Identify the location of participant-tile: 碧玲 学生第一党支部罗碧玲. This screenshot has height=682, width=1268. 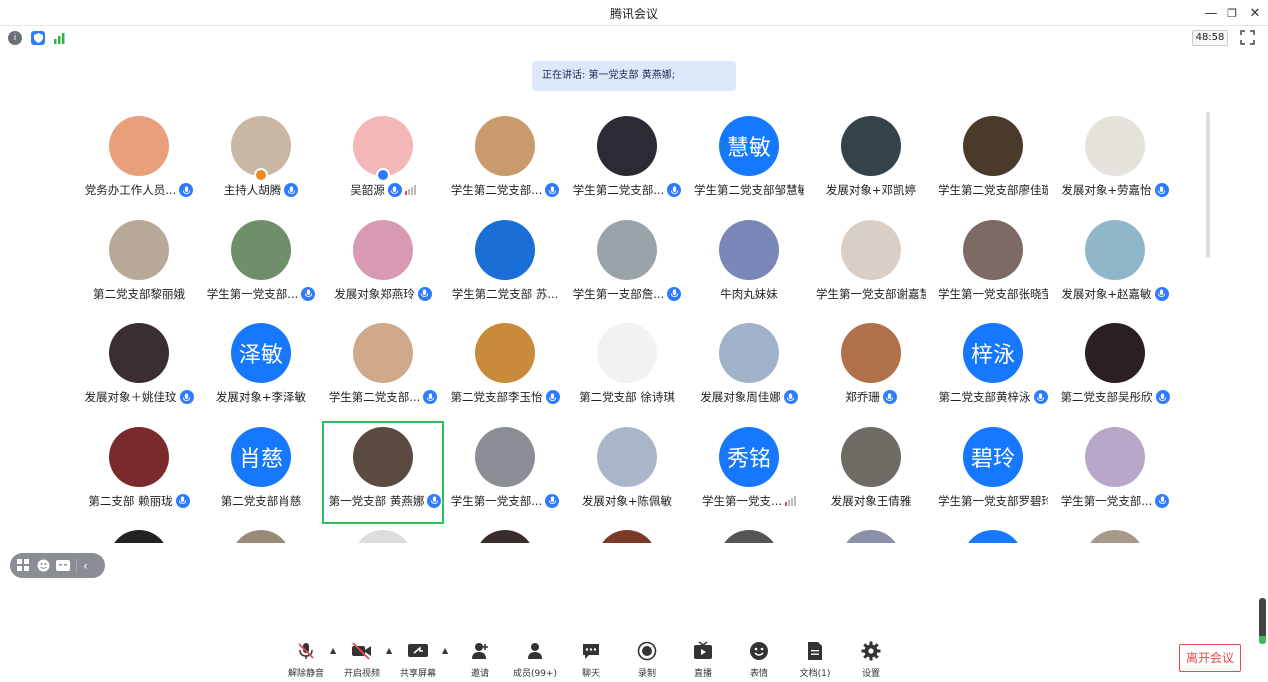
(993, 472).